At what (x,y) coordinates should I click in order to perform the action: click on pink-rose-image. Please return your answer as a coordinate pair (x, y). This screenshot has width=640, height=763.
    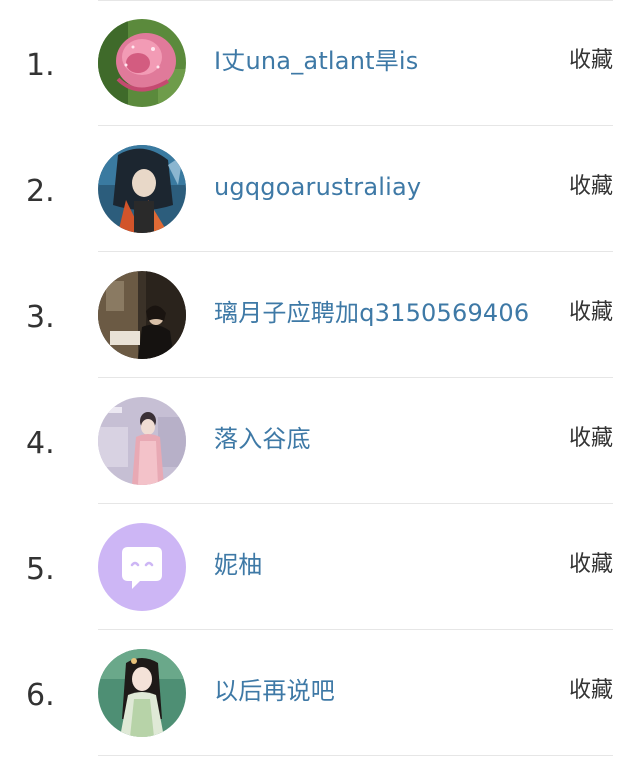
    Looking at the image, I should click on (142, 63).